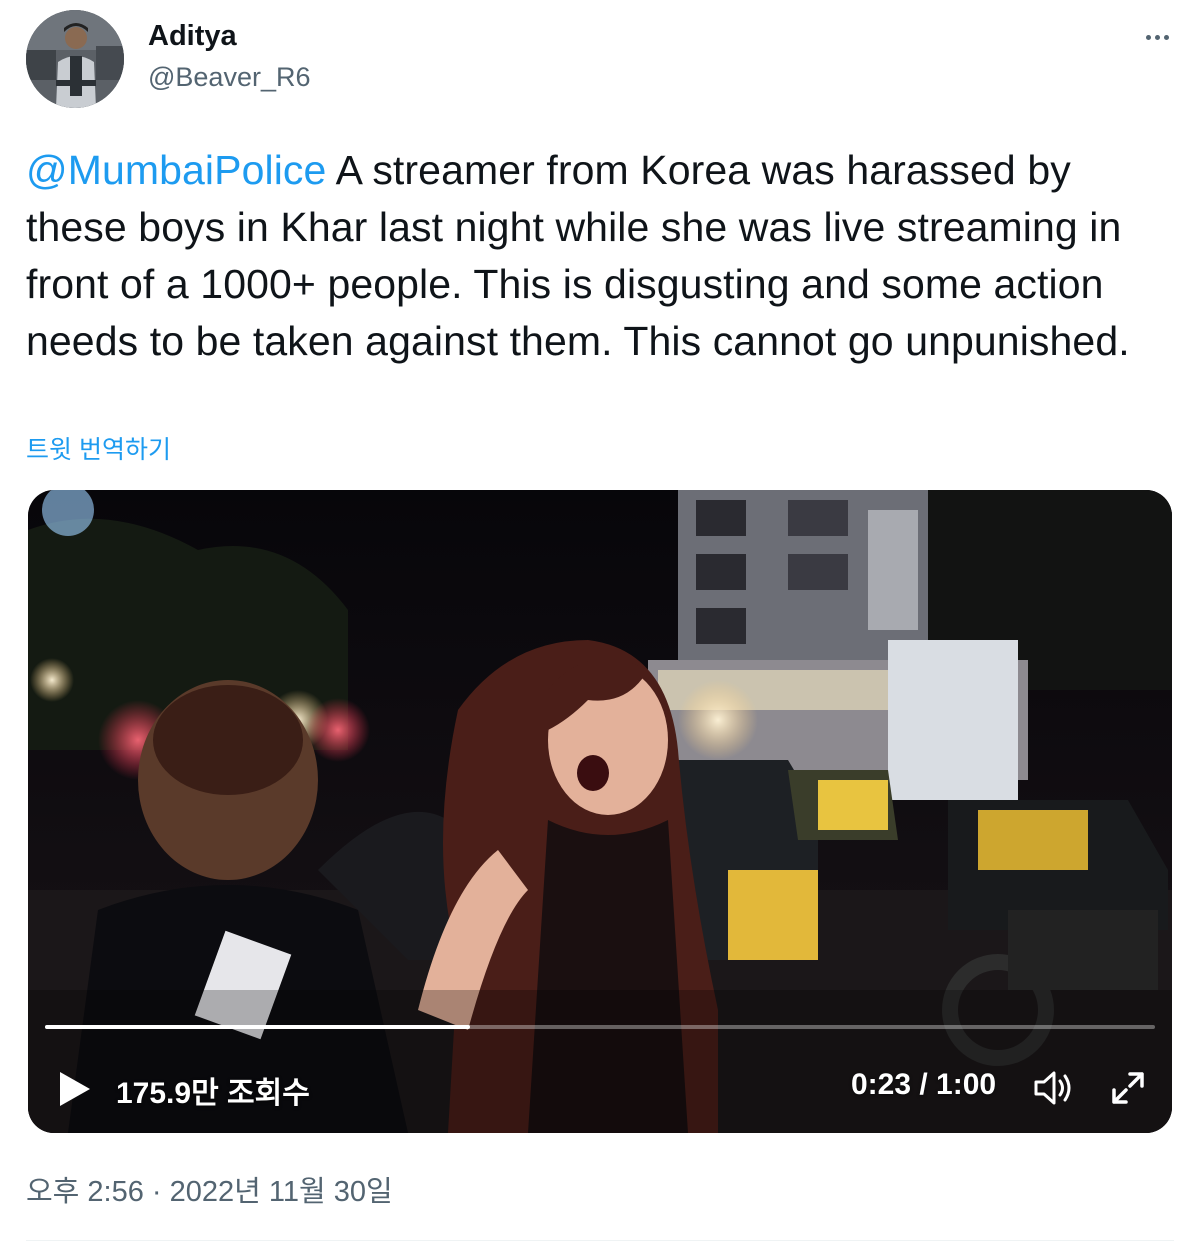  I want to click on author-handle: @Beaver_R6, so click(229, 77).